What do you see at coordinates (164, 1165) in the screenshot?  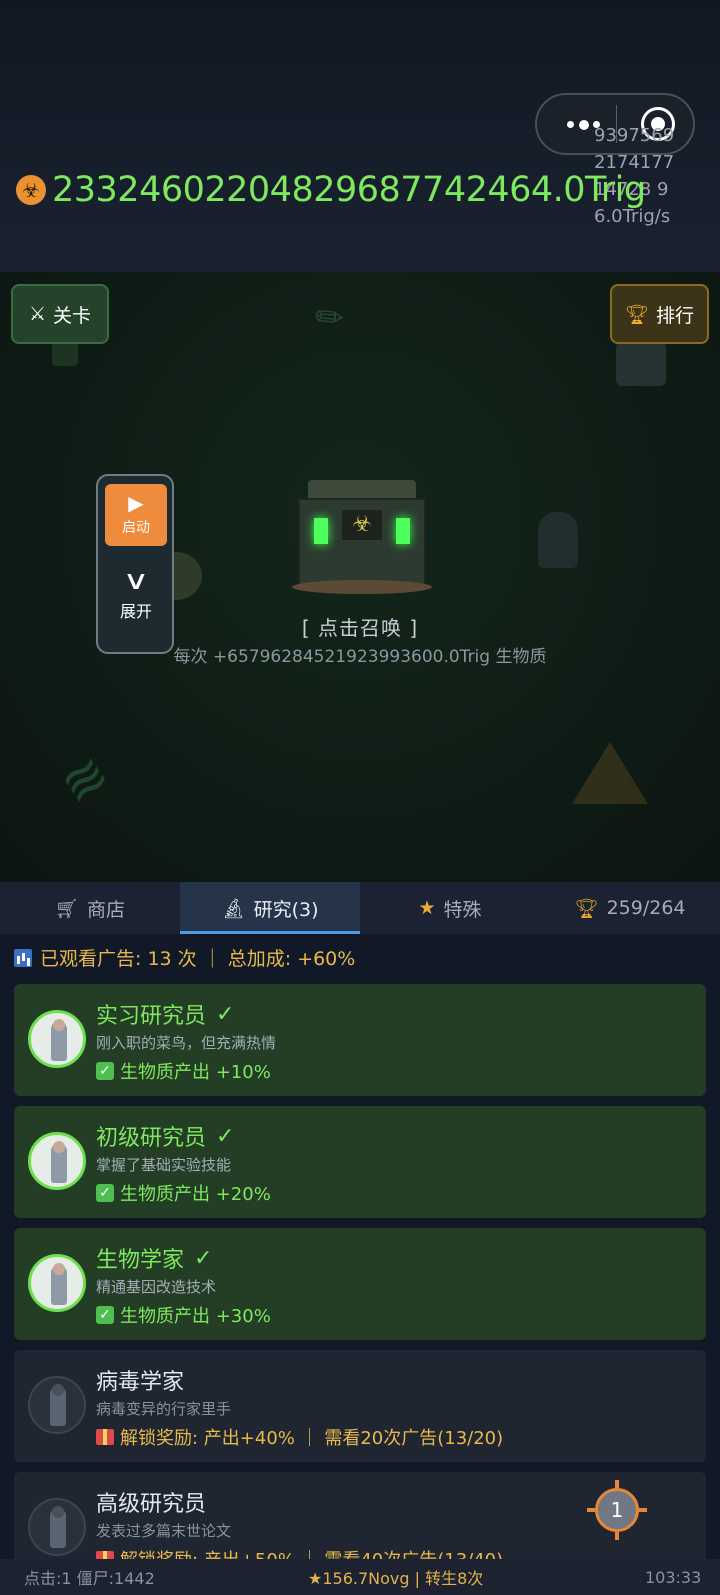 I see `card-description: 掌握了基础实验技能` at bounding box center [164, 1165].